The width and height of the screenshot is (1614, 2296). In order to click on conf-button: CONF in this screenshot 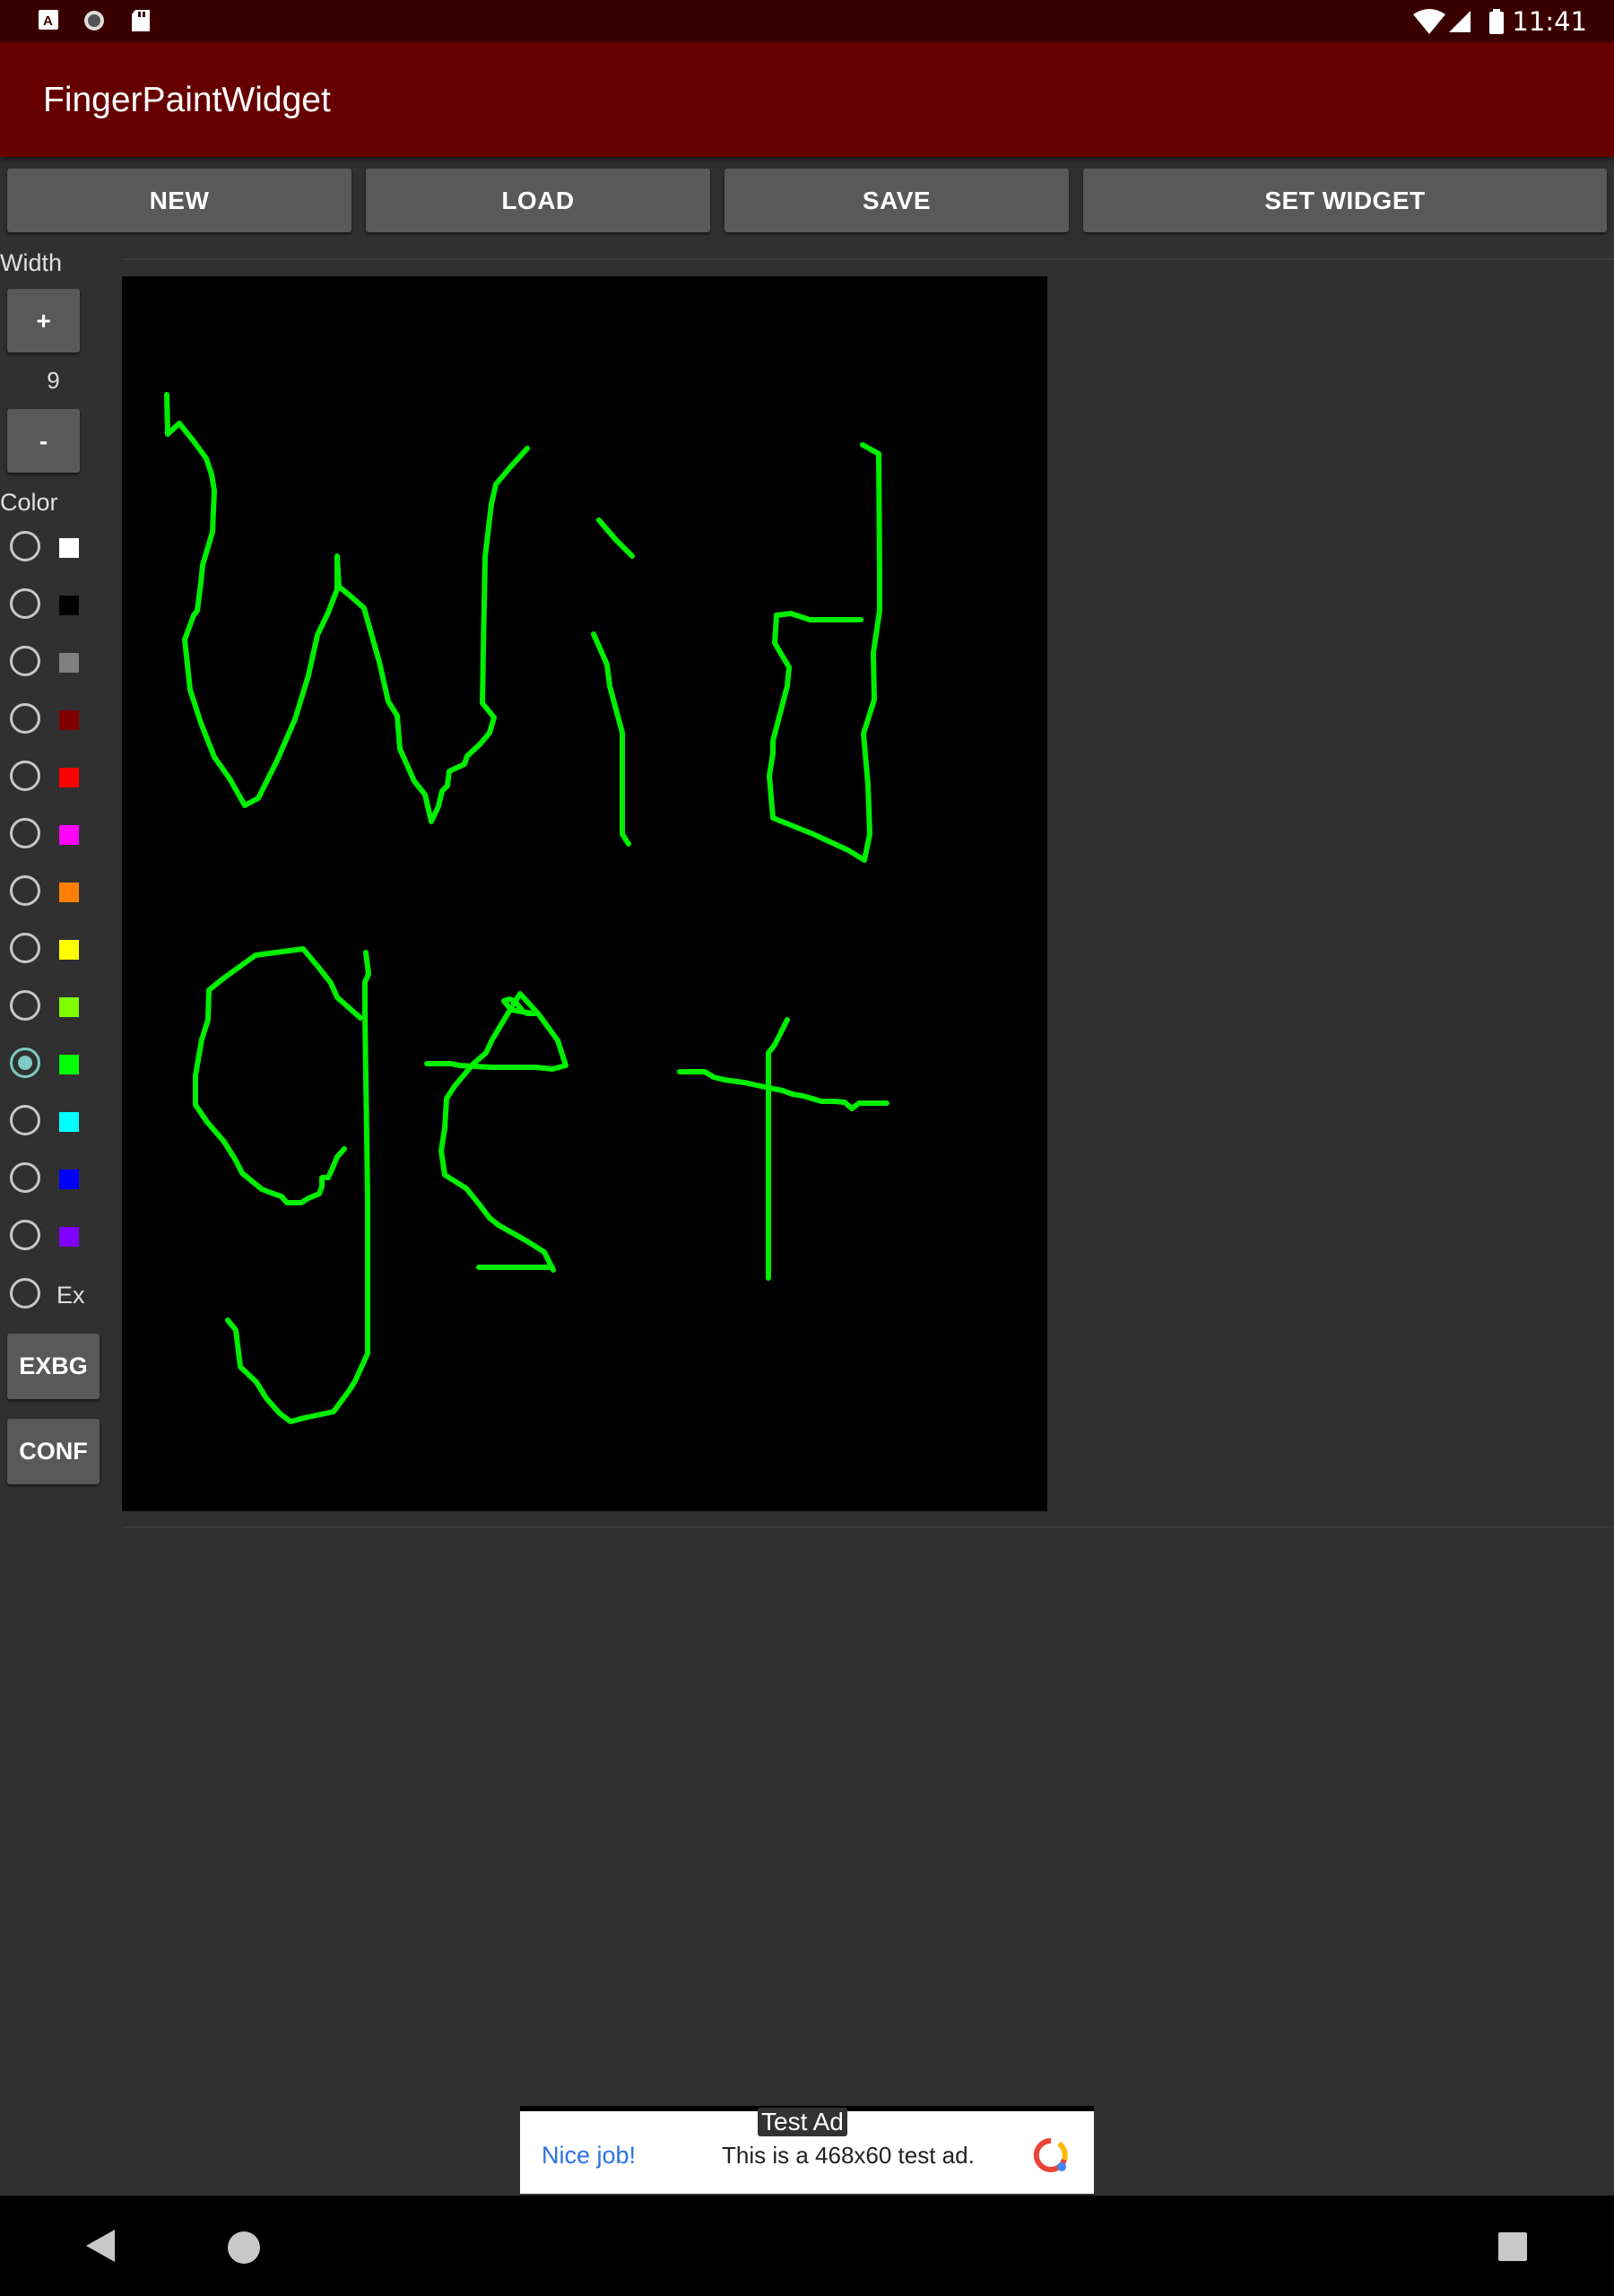, I will do `click(53, 1451)`.